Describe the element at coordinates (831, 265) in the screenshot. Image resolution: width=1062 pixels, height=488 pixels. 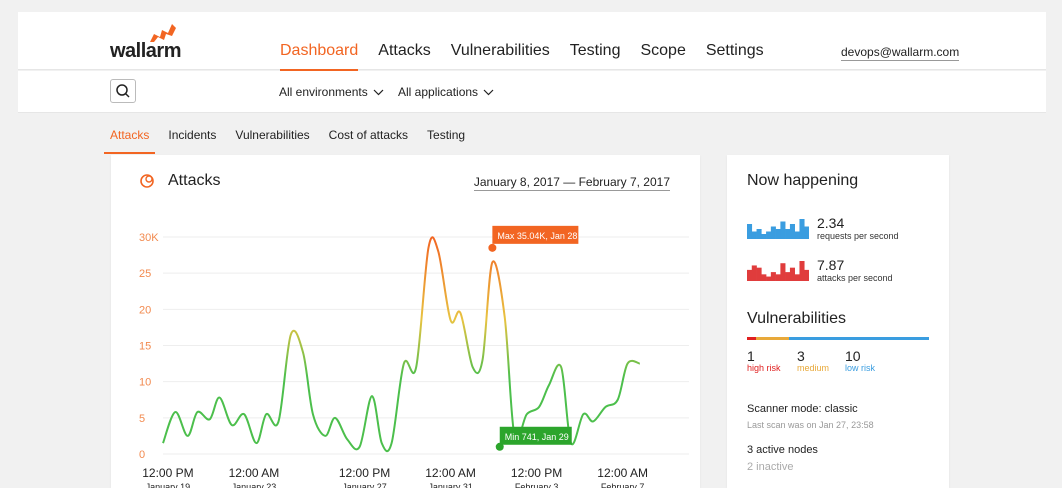
I see `attacks-rate-value: 7.87` at that location.